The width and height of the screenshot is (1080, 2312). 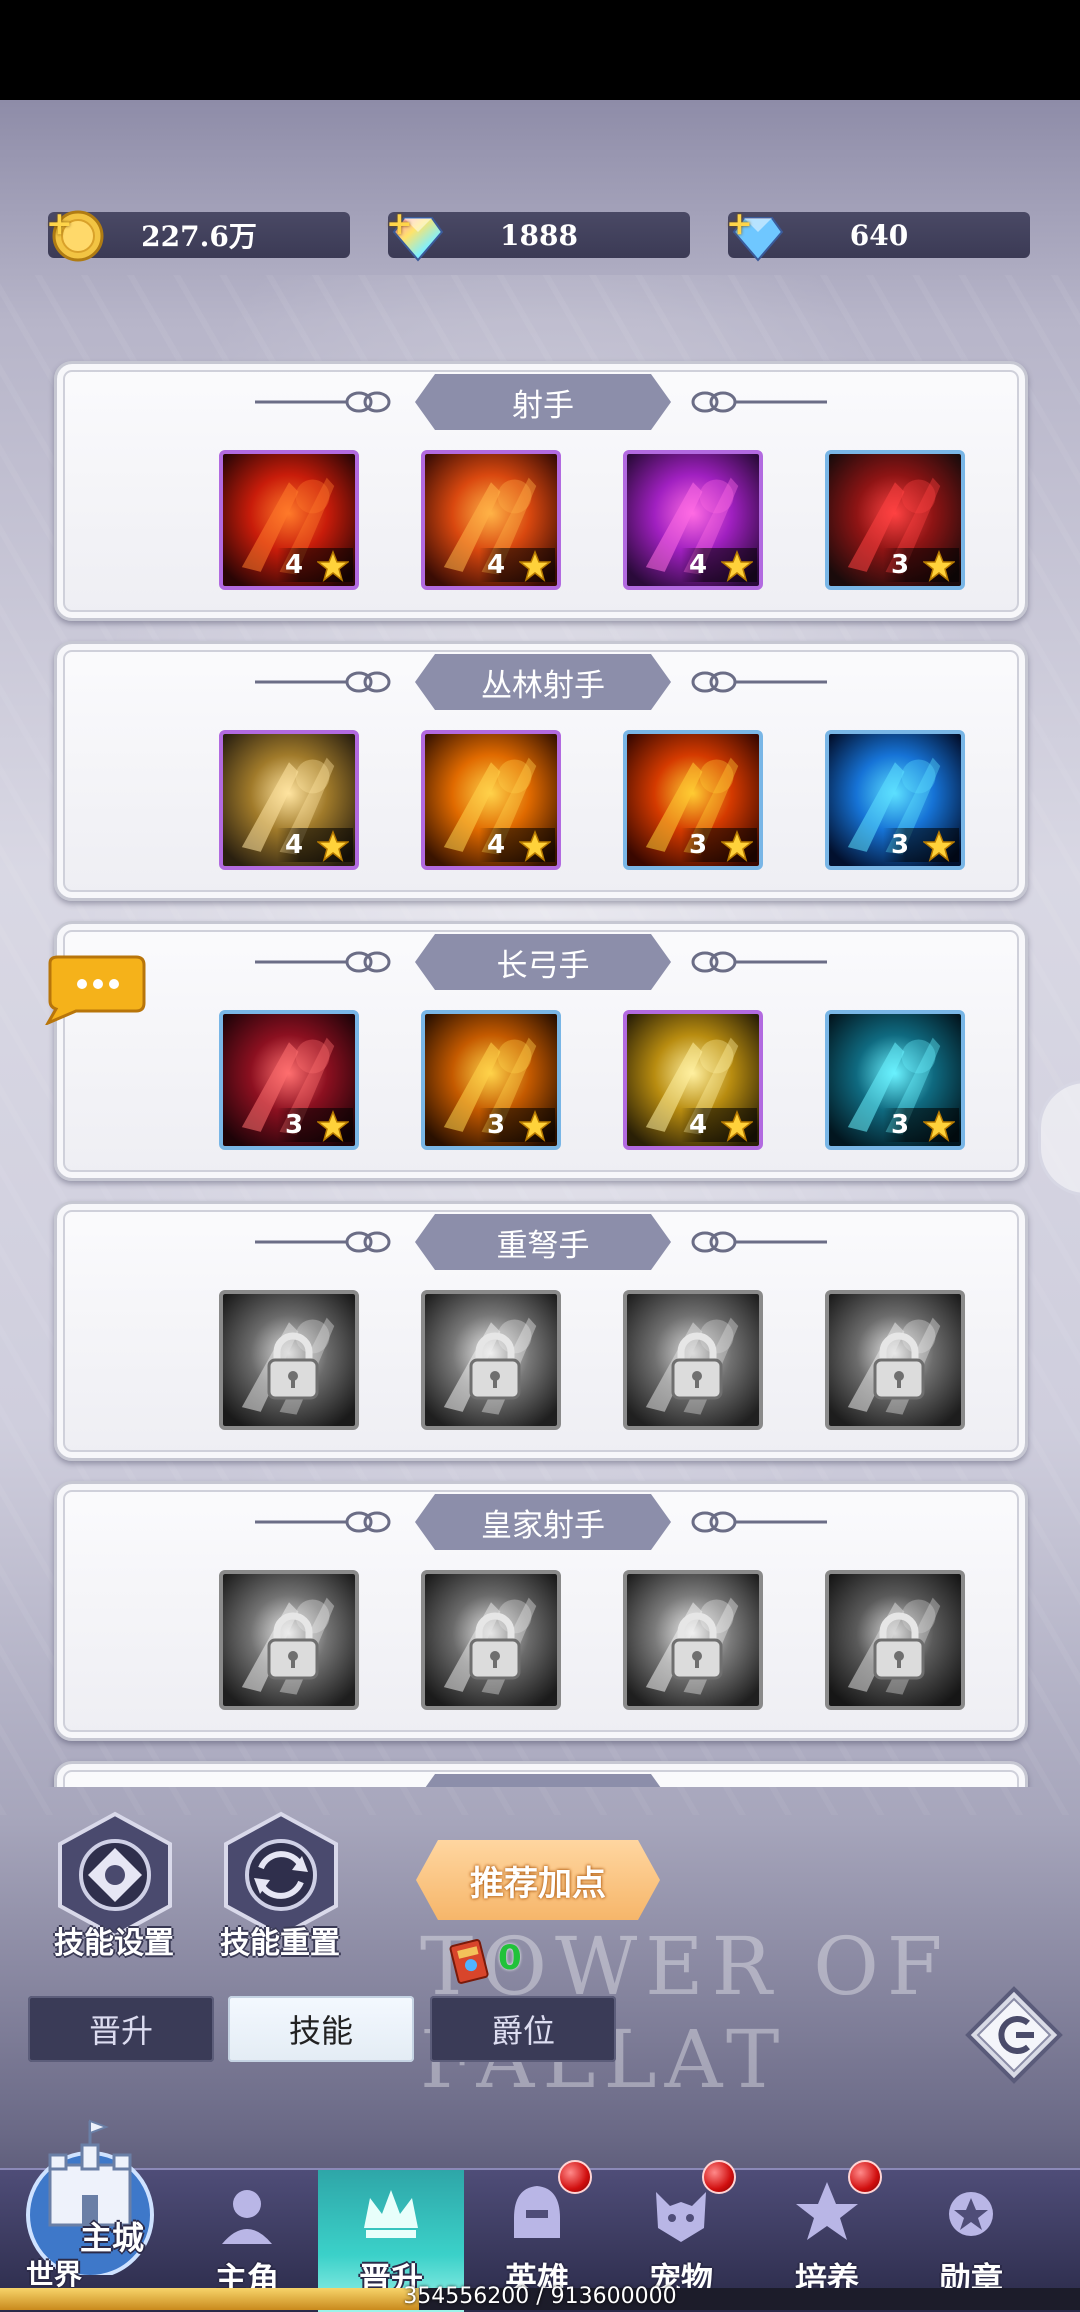 What do you see at coordinates (112, 2238) in the screenshot?
I see `main-city-label: 主城` at bounding box center [112, 2238].